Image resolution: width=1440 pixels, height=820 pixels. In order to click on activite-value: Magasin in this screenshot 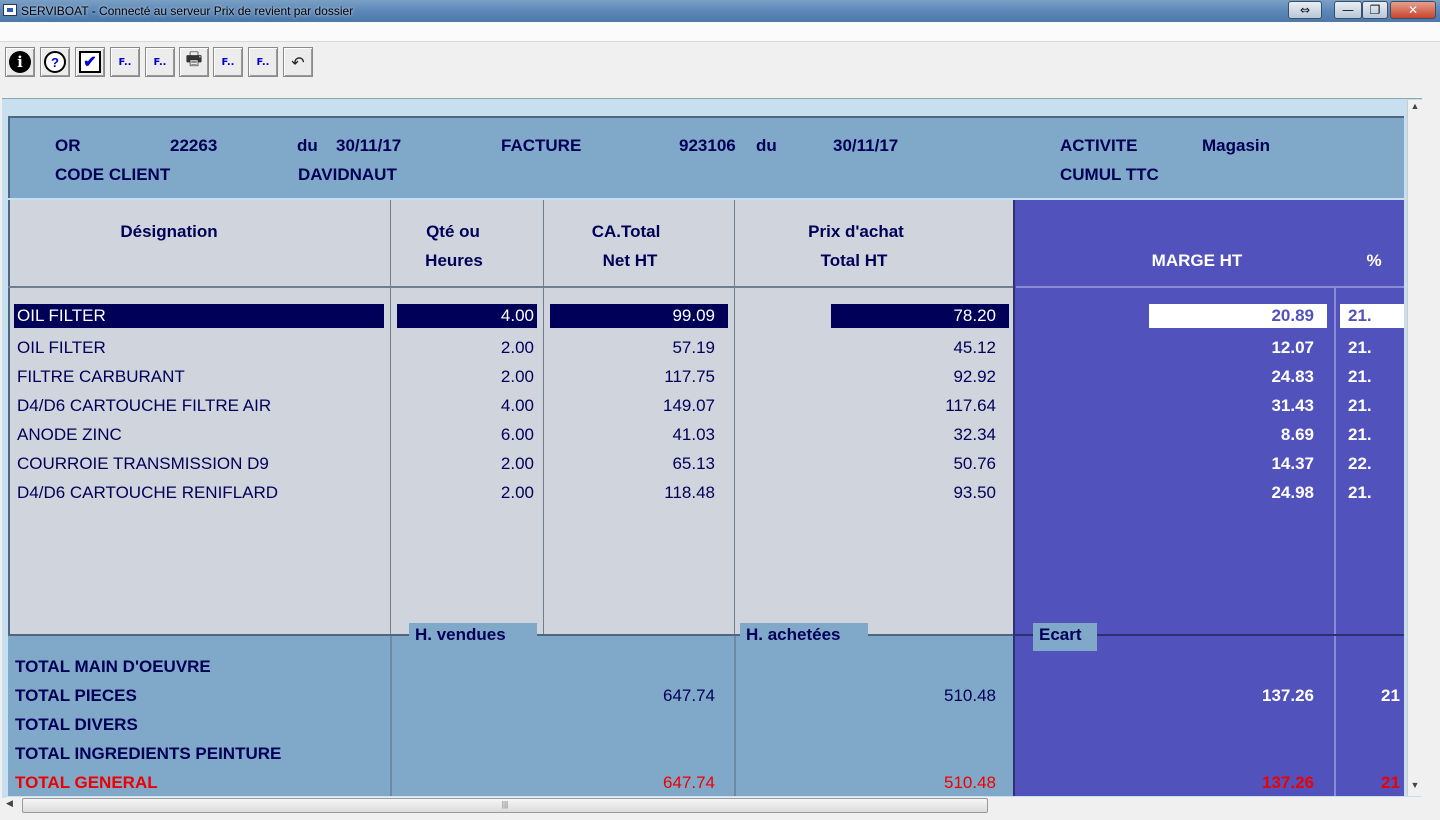, I will do `click(1236, 145)`.